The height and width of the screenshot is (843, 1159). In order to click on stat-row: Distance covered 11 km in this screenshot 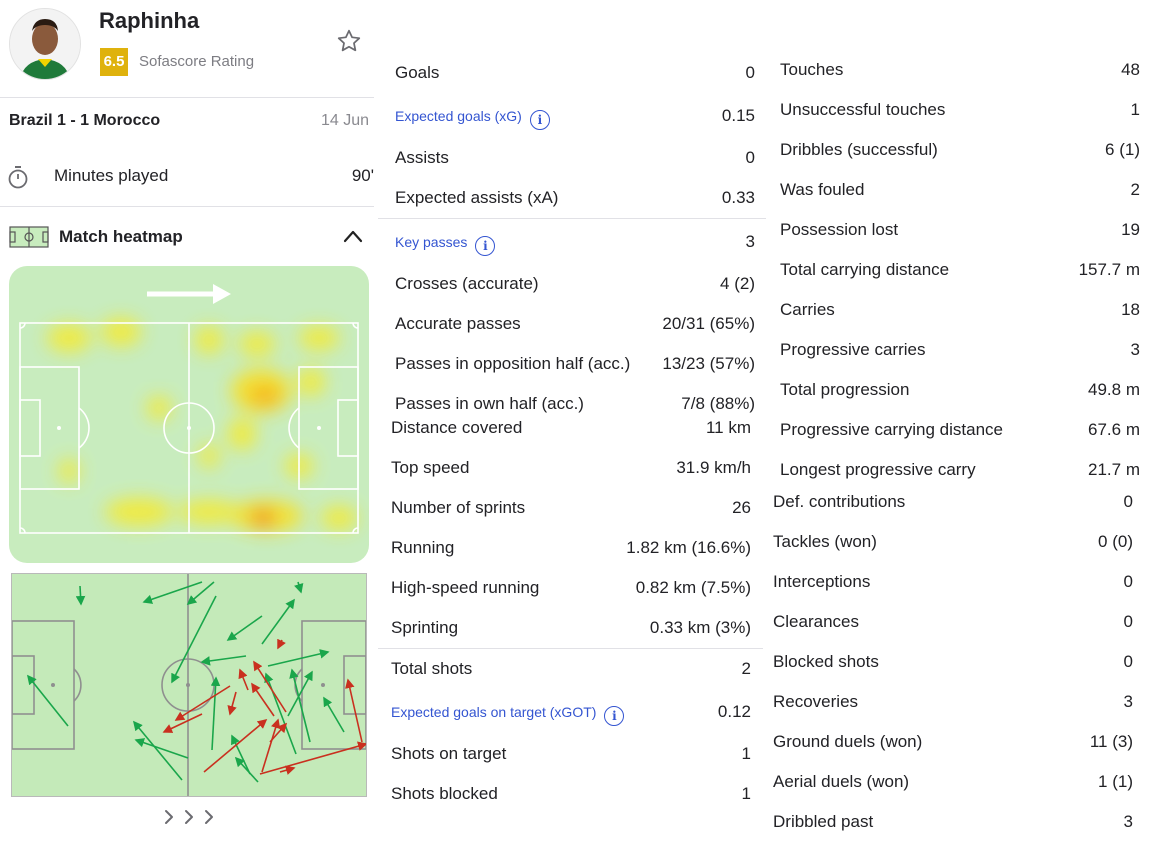, I will do `click(571, 429)`.